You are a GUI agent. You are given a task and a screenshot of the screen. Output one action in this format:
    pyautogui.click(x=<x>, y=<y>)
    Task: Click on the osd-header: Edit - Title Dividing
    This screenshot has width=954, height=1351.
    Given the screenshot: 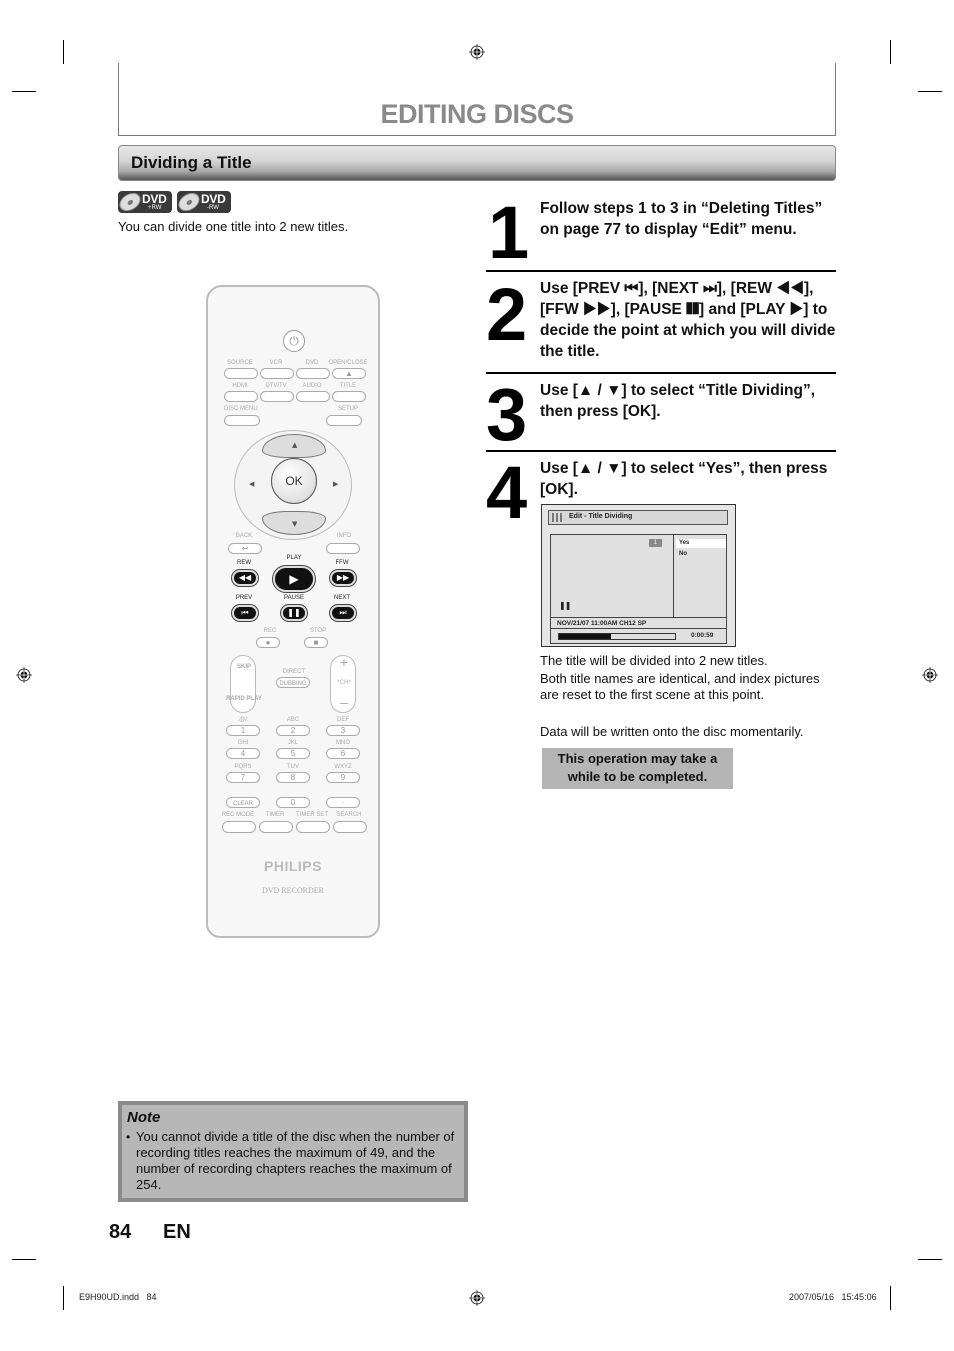 What is the action you would take?
    pyautogui.click(x=638, y=517)
    